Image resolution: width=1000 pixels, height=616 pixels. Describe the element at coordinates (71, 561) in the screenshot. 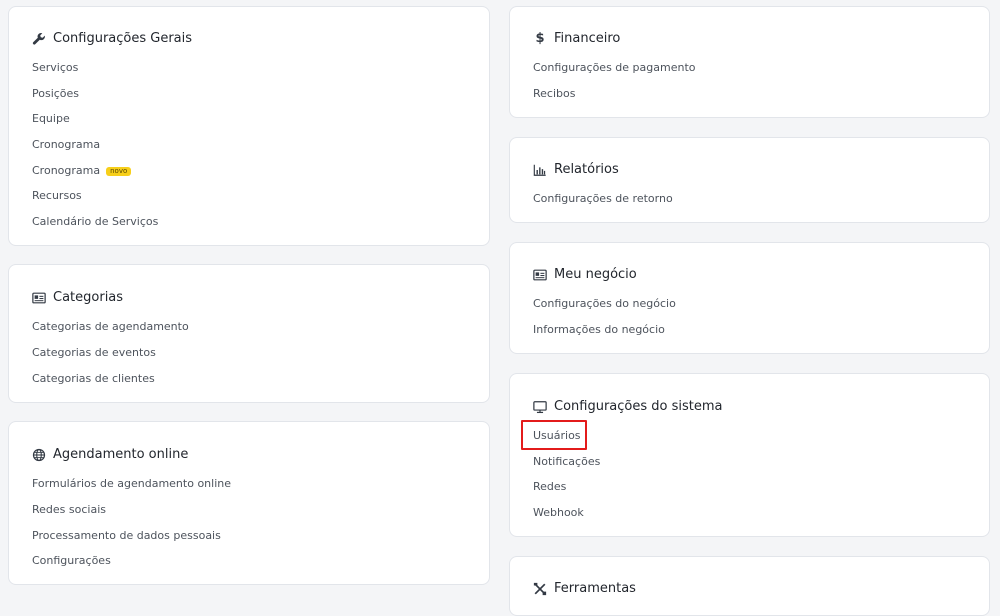

I see `link-configuracoes: Configurações` at that location.